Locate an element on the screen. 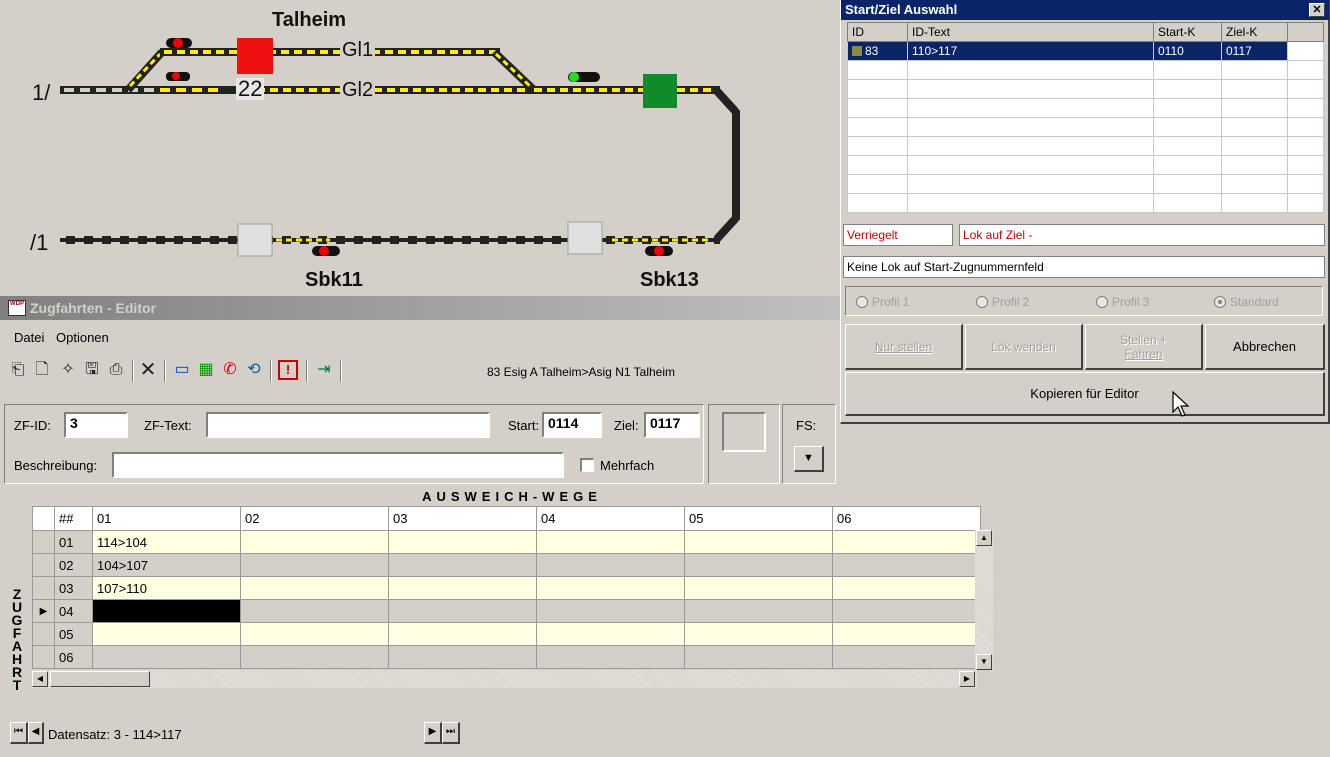 This screenshot has width=1330, height=757. kopieren-button: Kopieren für Editor is located at coordinates (1085, 394).